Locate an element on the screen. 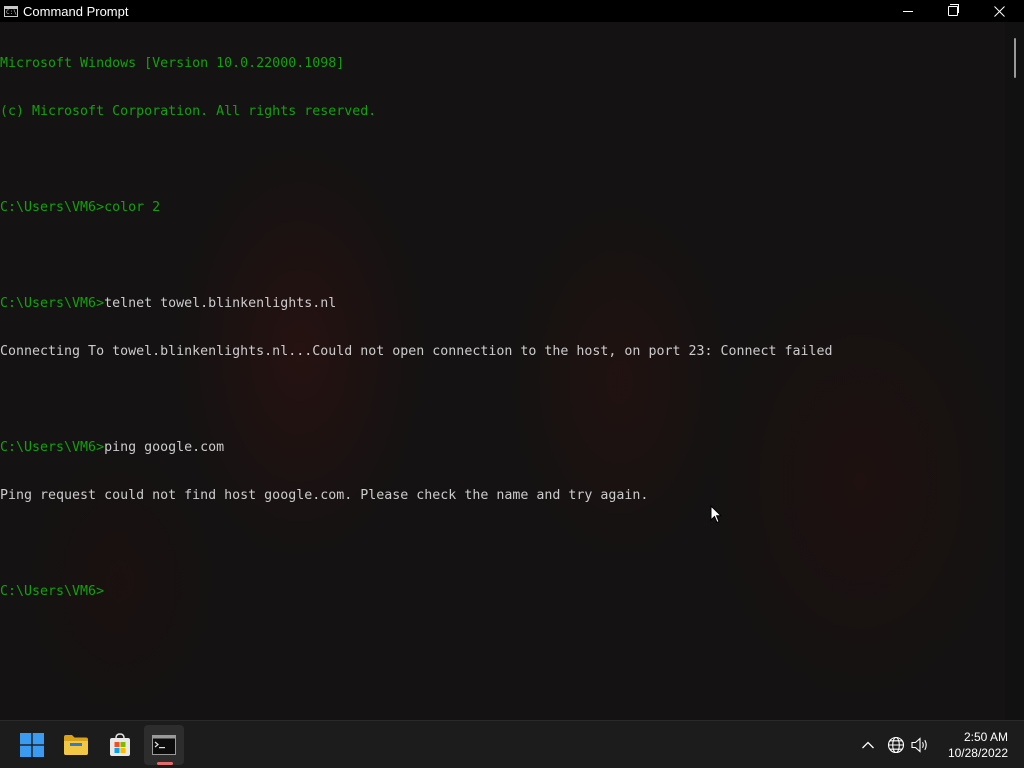 This screenshot has width=1024, height=768. restore-button is located at coordinates (953, 11).